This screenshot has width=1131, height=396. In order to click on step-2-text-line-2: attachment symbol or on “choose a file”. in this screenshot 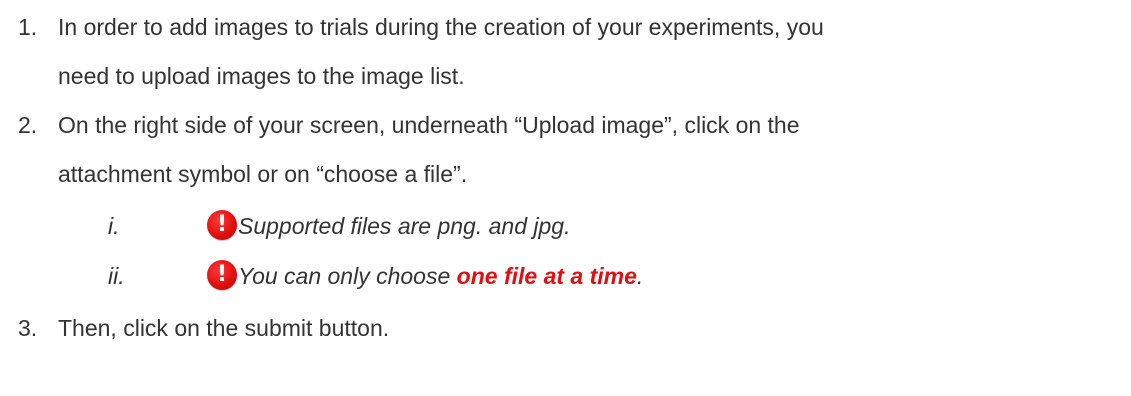, I will do `click(263, 174)`.